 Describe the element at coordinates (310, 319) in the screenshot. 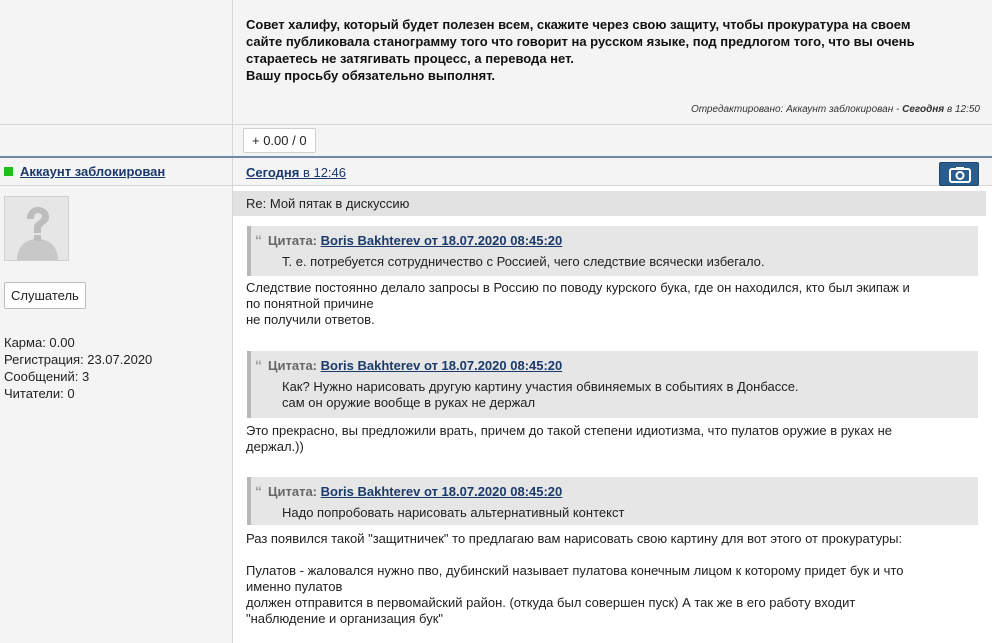

I see `post-line: не получили ответов.` at that location.